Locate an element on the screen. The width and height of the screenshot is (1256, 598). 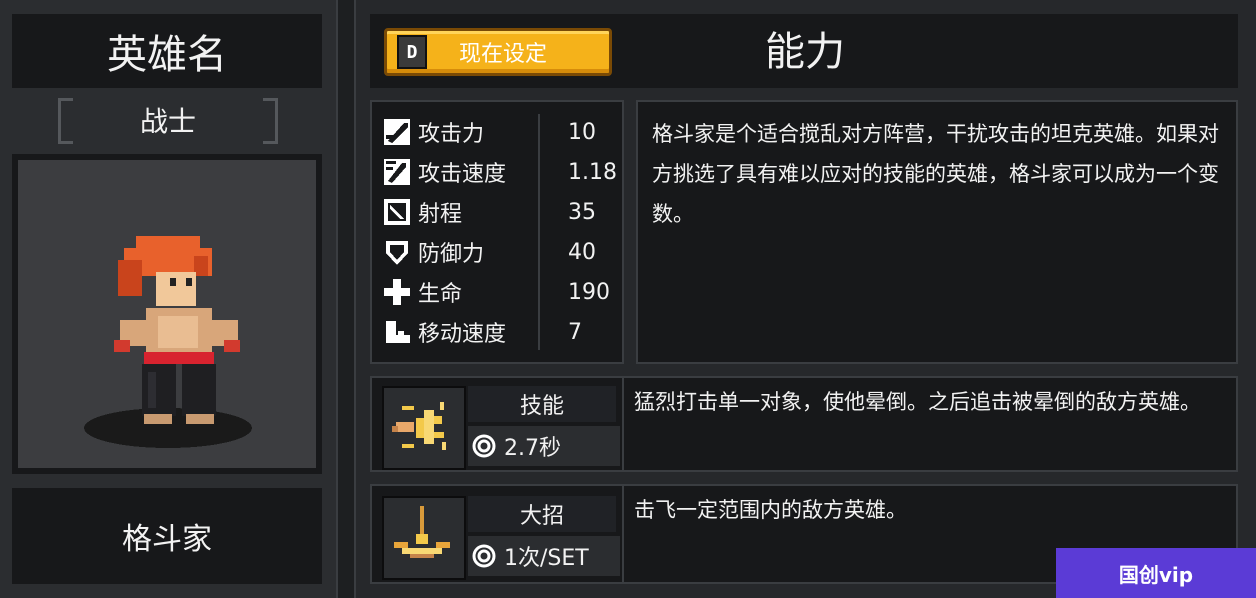
stat-value: 7 is located at coordinates (575, 332).